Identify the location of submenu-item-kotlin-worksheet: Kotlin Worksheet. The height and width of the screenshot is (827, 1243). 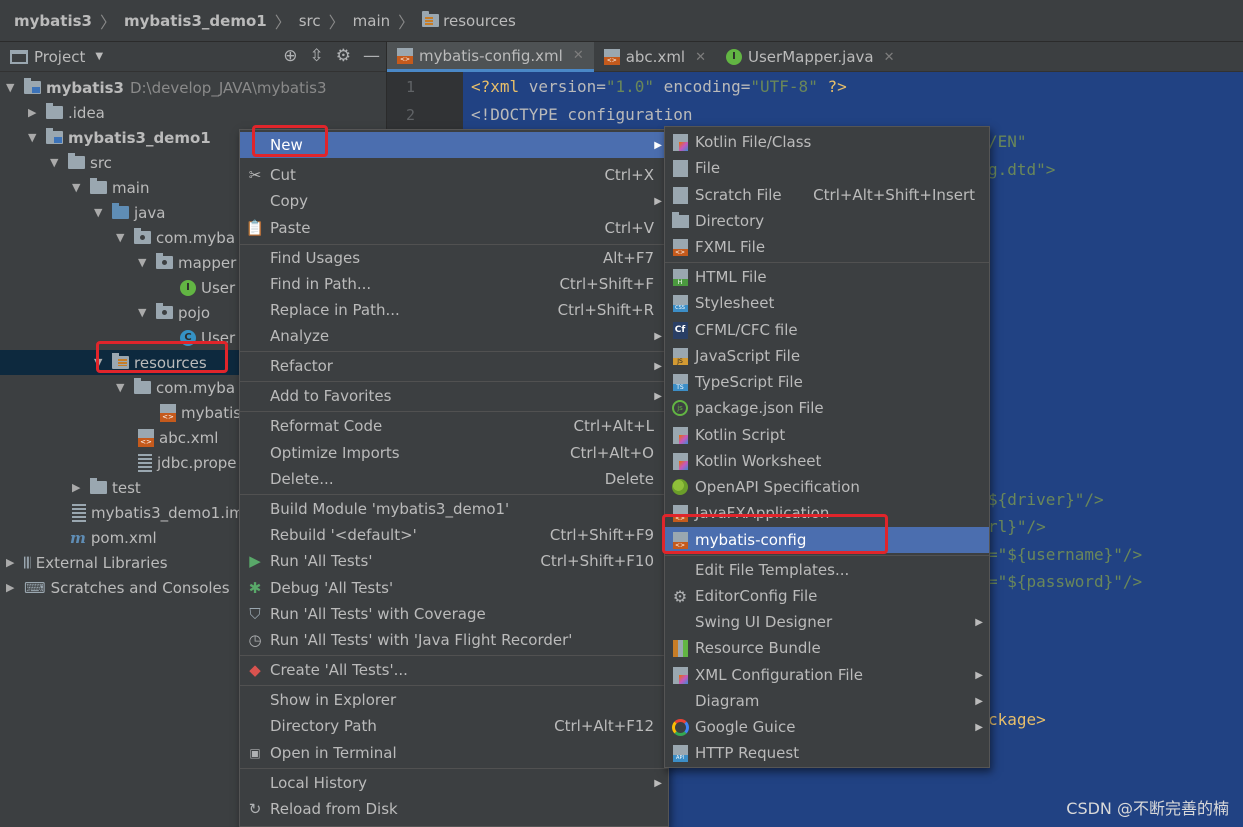
(827, 461).